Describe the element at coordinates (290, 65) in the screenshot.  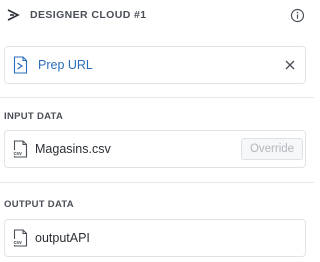
I see `close-icon` at that location.